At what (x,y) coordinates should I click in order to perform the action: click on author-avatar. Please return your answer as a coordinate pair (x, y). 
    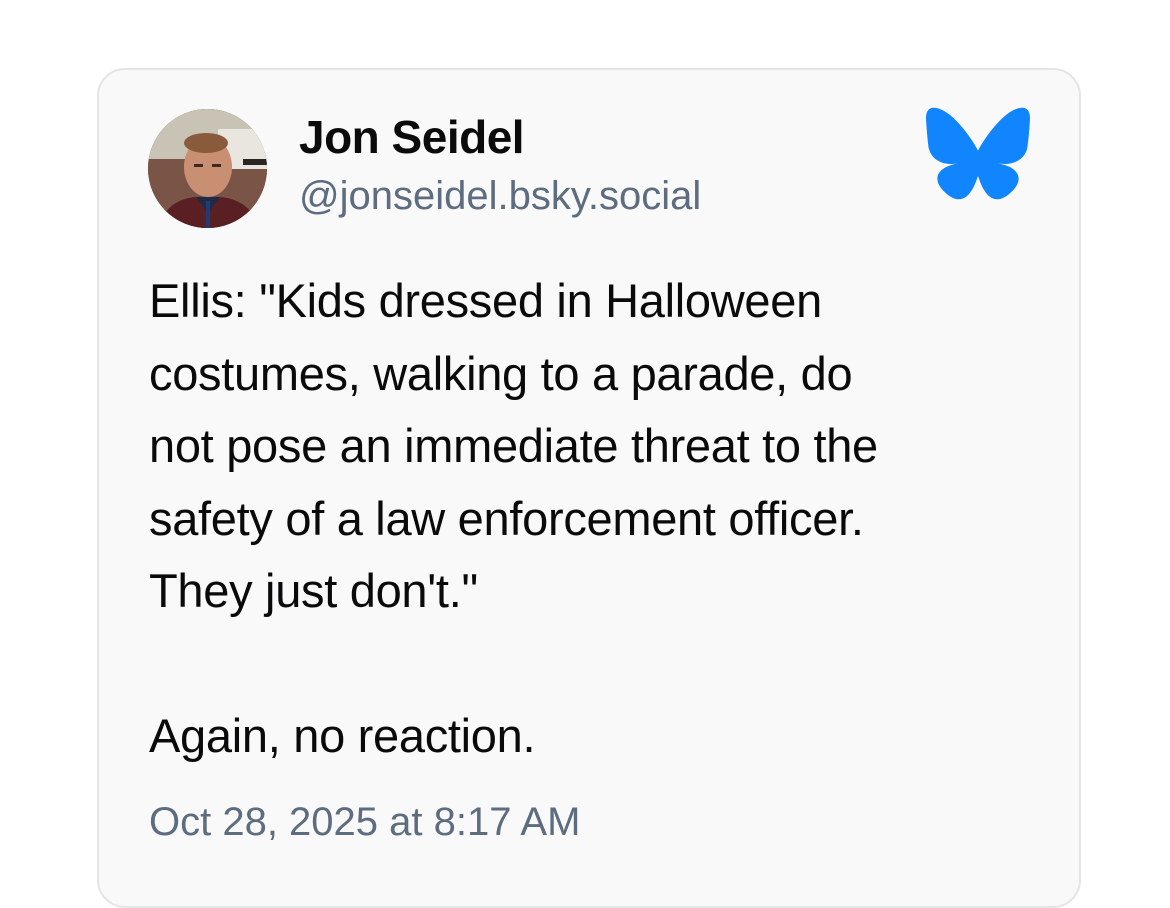
    Looking at the image, I should click on (207, 168).